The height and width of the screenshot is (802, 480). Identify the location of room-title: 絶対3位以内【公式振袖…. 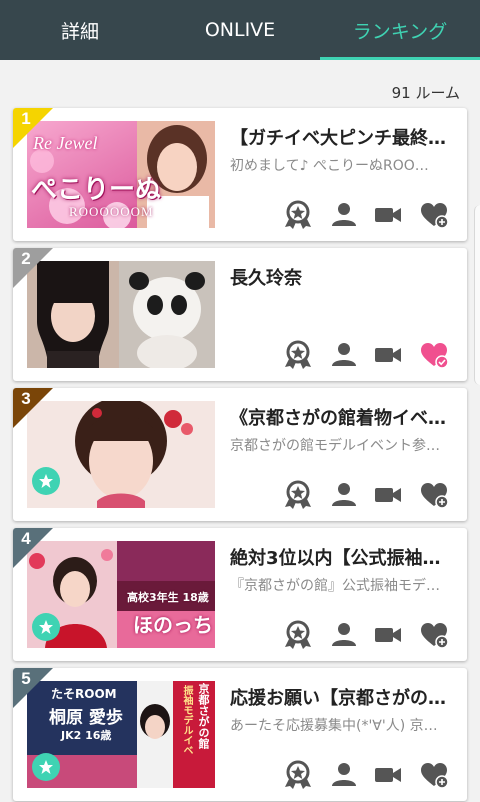
(344, 557).